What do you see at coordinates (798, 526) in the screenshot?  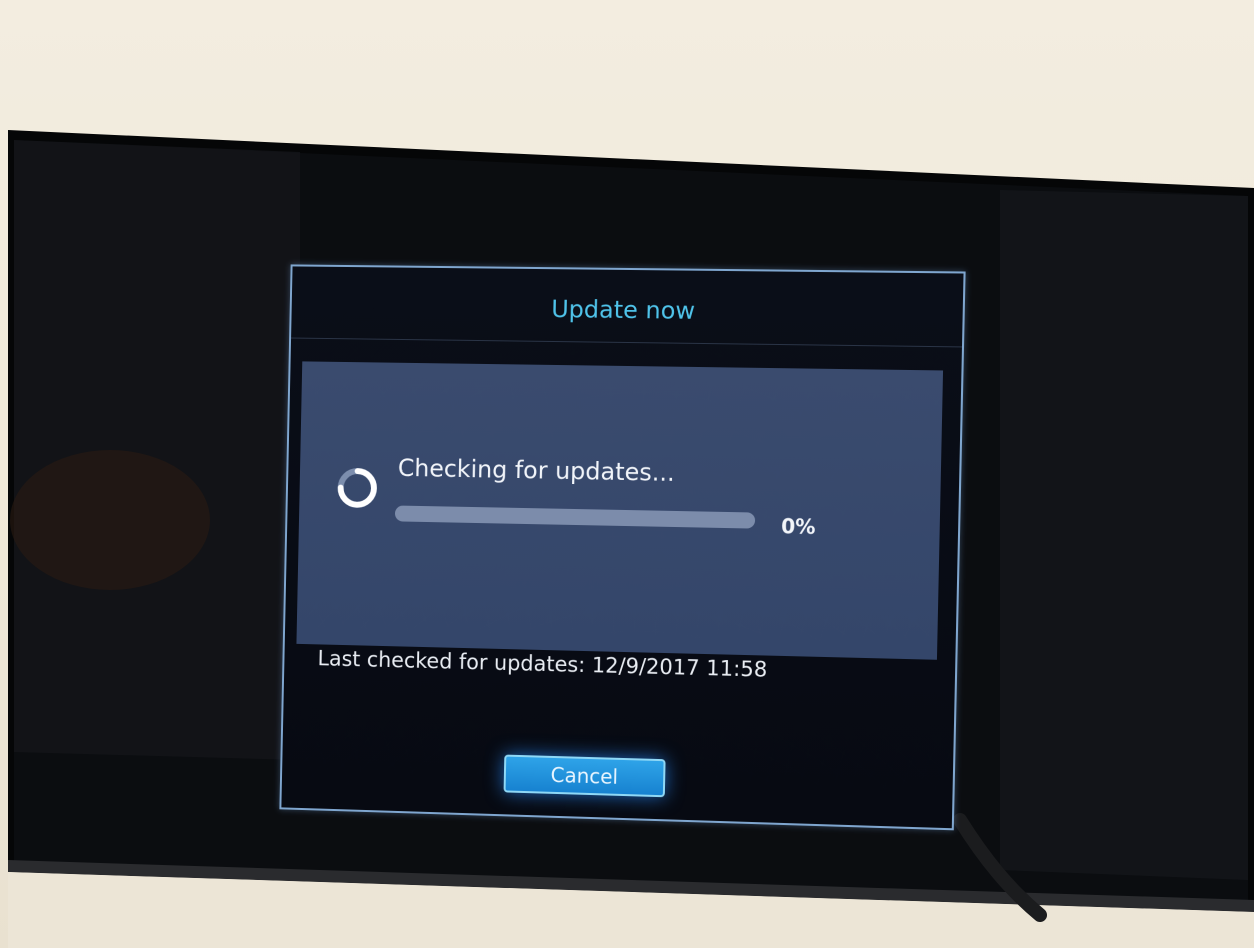 I see `progress-percent: 0%` at bounding box center [798, 526].